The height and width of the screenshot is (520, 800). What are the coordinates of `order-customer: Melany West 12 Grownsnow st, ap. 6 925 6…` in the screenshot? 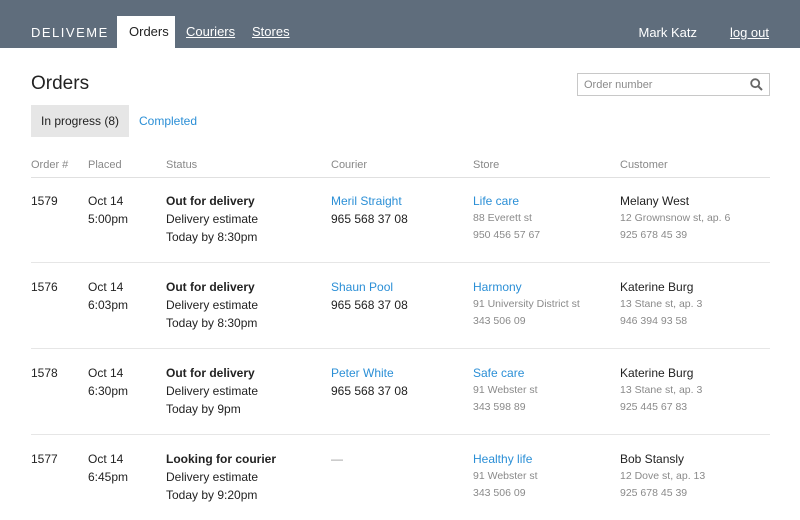 It's located at (675, 218).